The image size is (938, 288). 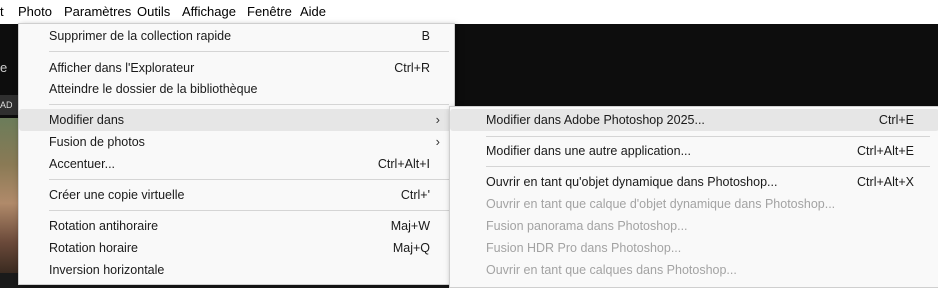 What do you see at coordinates (236, 120) in the screenshot?
I see `menu-item-modifier-dans: Modifier dans ›` at bounding box center [236, 120].